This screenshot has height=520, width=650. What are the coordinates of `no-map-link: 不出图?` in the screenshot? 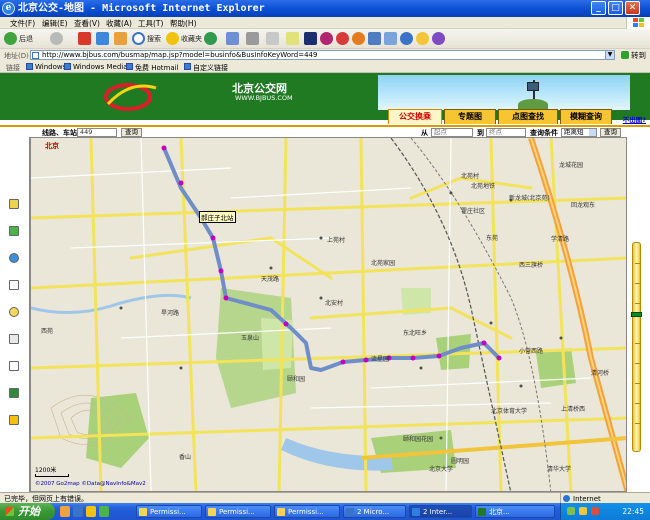 It's located at (634, 119).